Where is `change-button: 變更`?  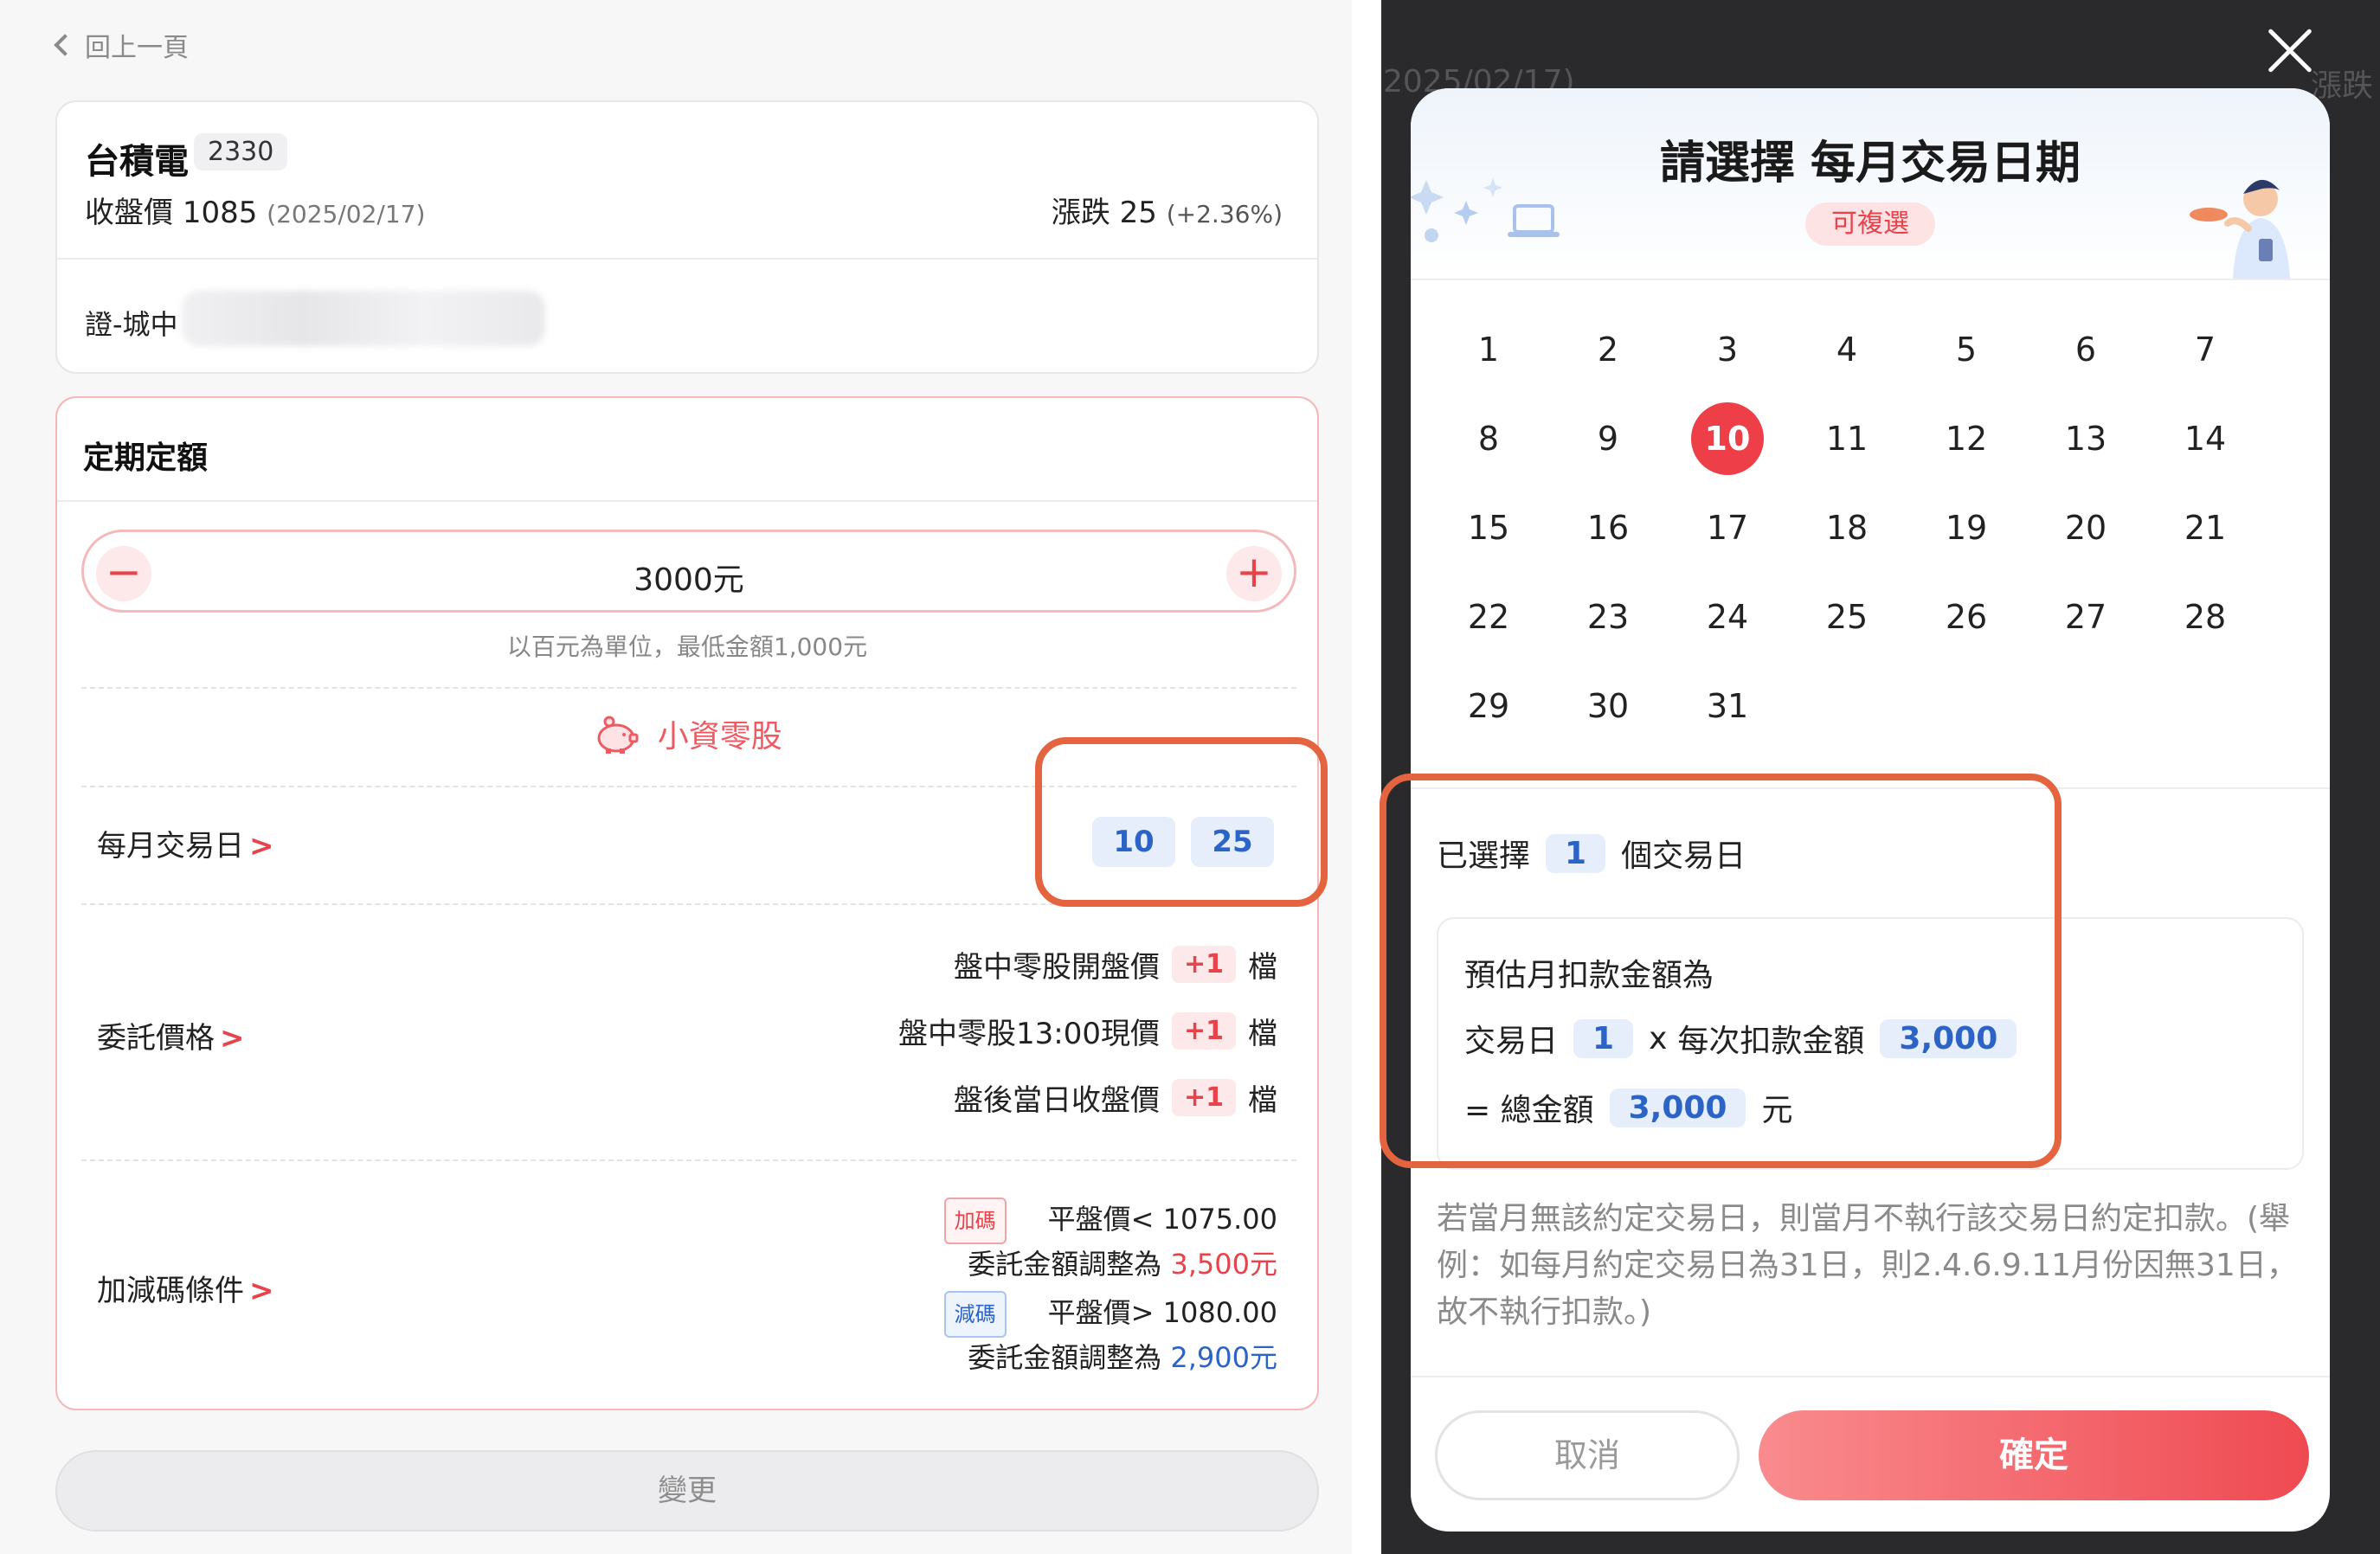
change-button: 變更 is located at coordinates (687, 1491).